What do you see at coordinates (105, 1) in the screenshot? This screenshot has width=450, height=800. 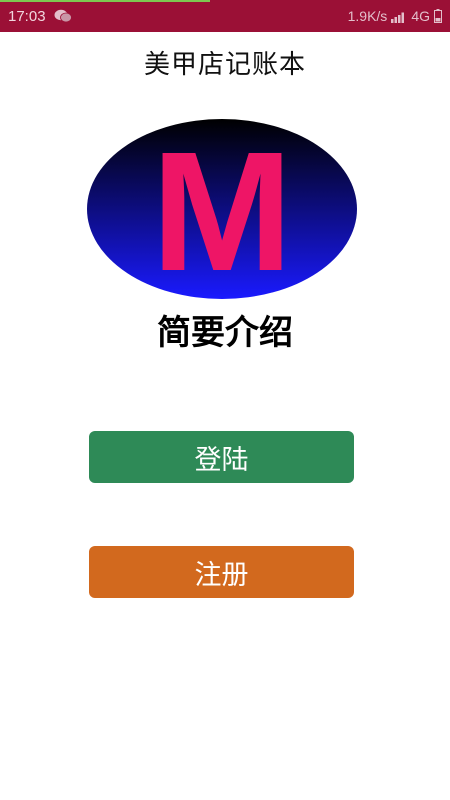 I see `page-load-progress` at bounding box center [105, 1].